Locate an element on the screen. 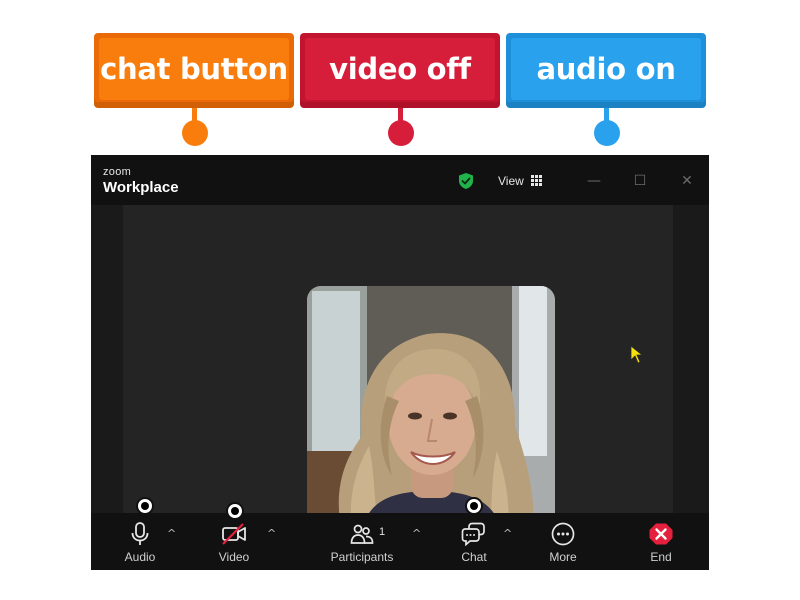 This screenshot has width=800, height=600. audio-button: Audio is located at coordinates (140, 541).